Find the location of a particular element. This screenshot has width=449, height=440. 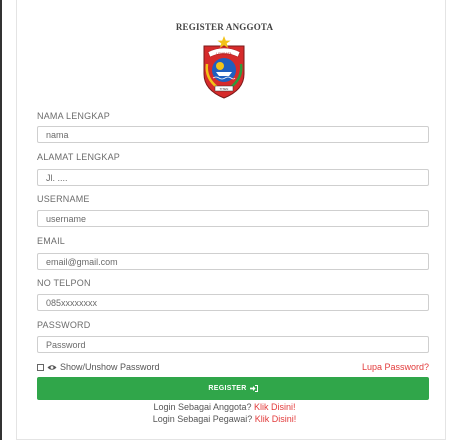

forgot-password-link: Lupa Password? is located at coordinates (395, 367).